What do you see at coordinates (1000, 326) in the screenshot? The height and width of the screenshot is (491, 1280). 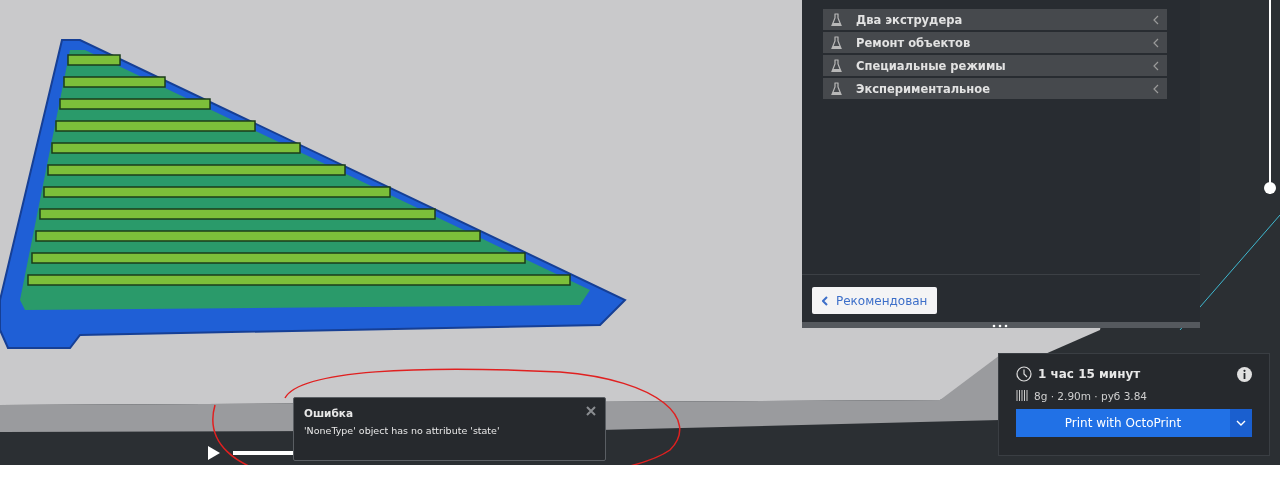 I see `drag-handle-icon` at bounding box center [1000, 326].